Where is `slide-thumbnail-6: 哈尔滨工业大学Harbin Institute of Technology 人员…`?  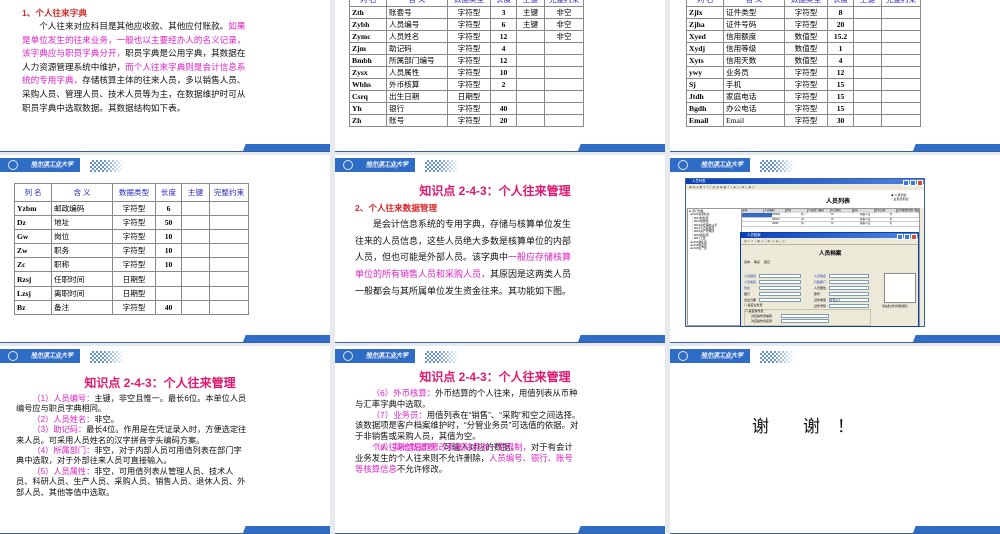
slide-thumbnail-6: 哈尔滨工业大学Harbin Institute of Technology 人员… is located at coordinates (835, 249).